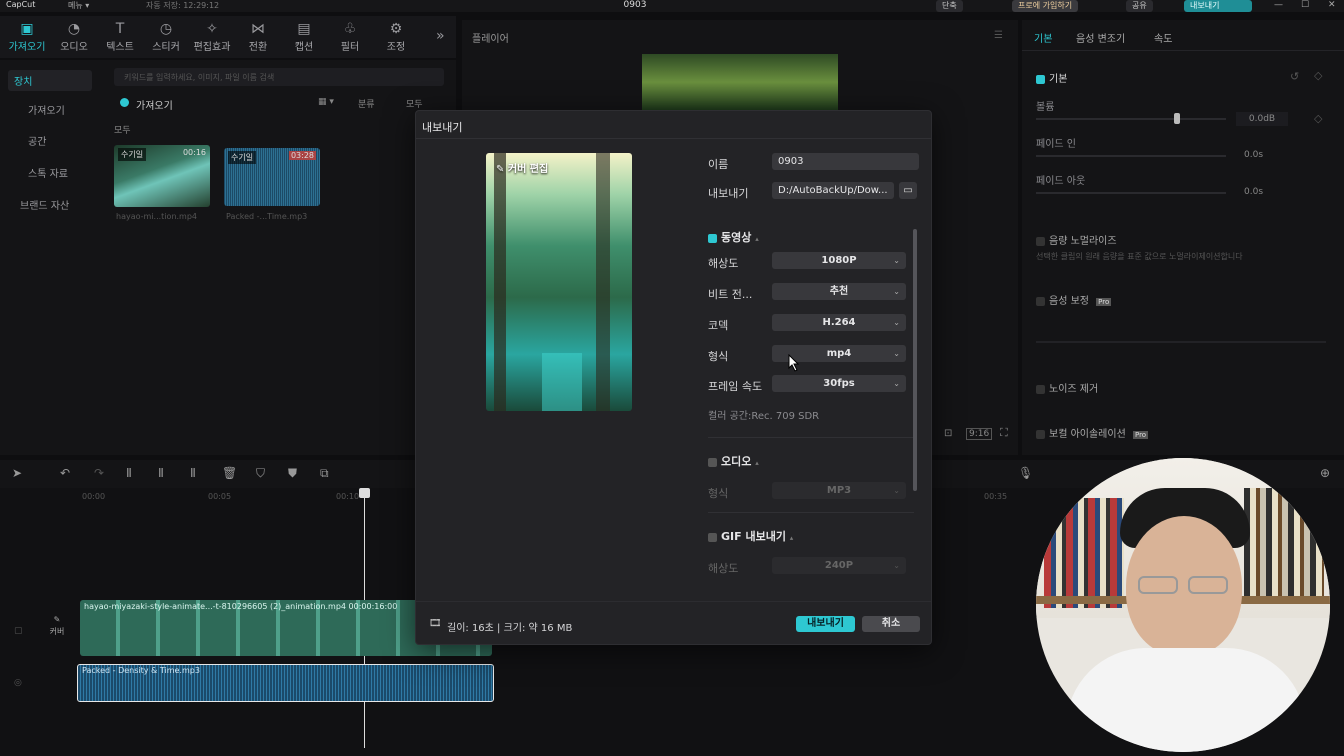 Image resolution: width=1344 pixels, height=756 pixels. Describe the element at coordinates (1043, 37) in the screenshot. I see `tab-basic: 기본` at that location.